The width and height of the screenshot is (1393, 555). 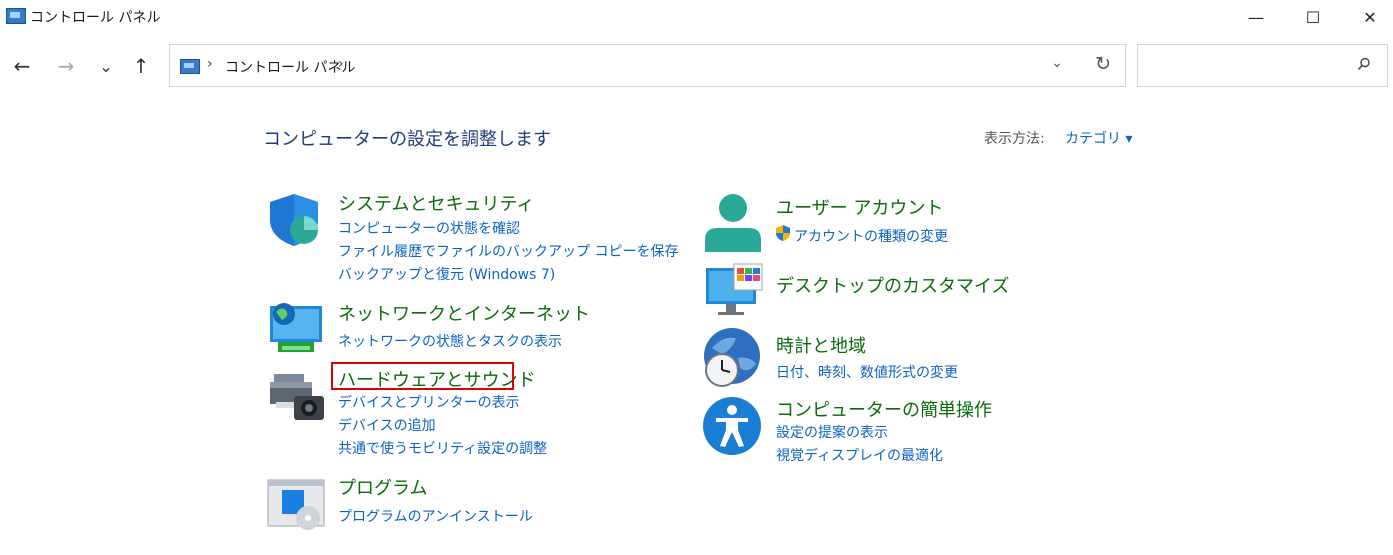 What do you see at coordinates (296, 330) in the screenshot?
I see `network-icon` at bounding box center [296, 330].